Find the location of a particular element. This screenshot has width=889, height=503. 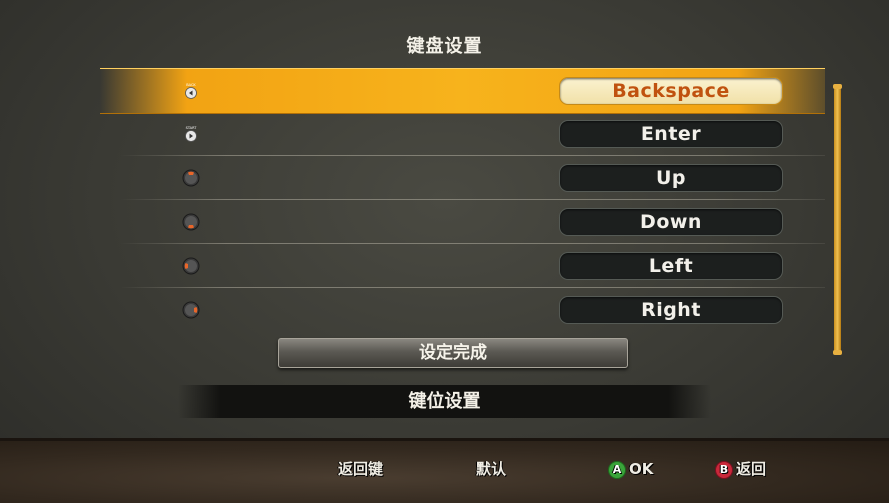

keybind-row-right: Right is located at coordinates (462, 310).